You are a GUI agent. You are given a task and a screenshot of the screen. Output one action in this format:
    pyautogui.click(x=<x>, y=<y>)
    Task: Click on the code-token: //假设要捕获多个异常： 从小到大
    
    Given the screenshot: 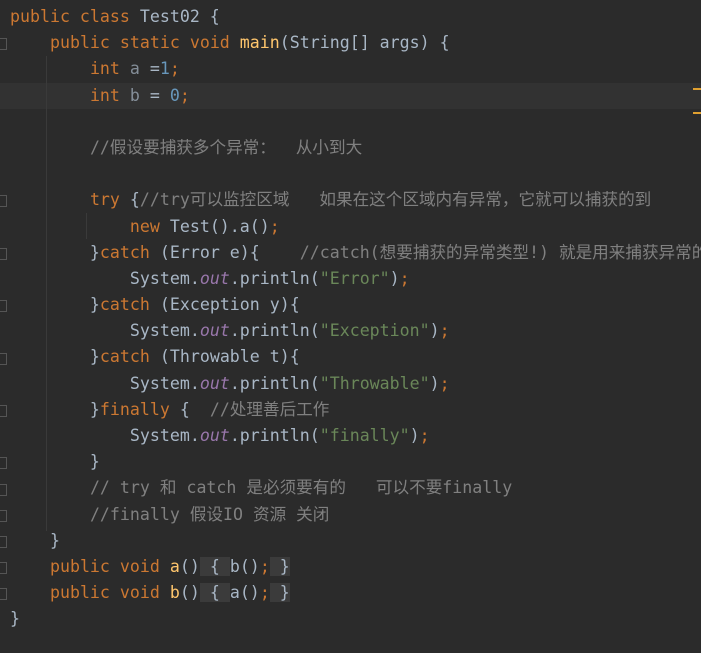 What is the action you would take?
    pyautogui.click(x=226, y=147)
    